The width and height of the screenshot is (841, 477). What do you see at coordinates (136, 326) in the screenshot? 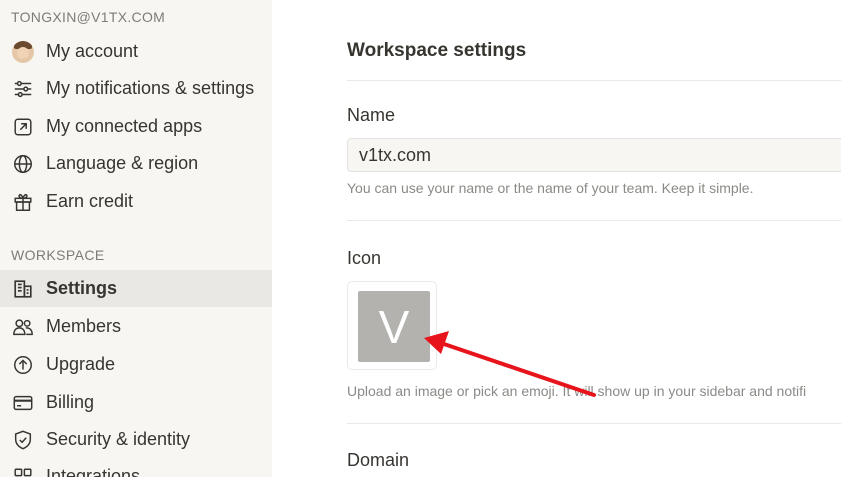
I see `sidebar-item-members: Members` at bounding box center [136, 326].